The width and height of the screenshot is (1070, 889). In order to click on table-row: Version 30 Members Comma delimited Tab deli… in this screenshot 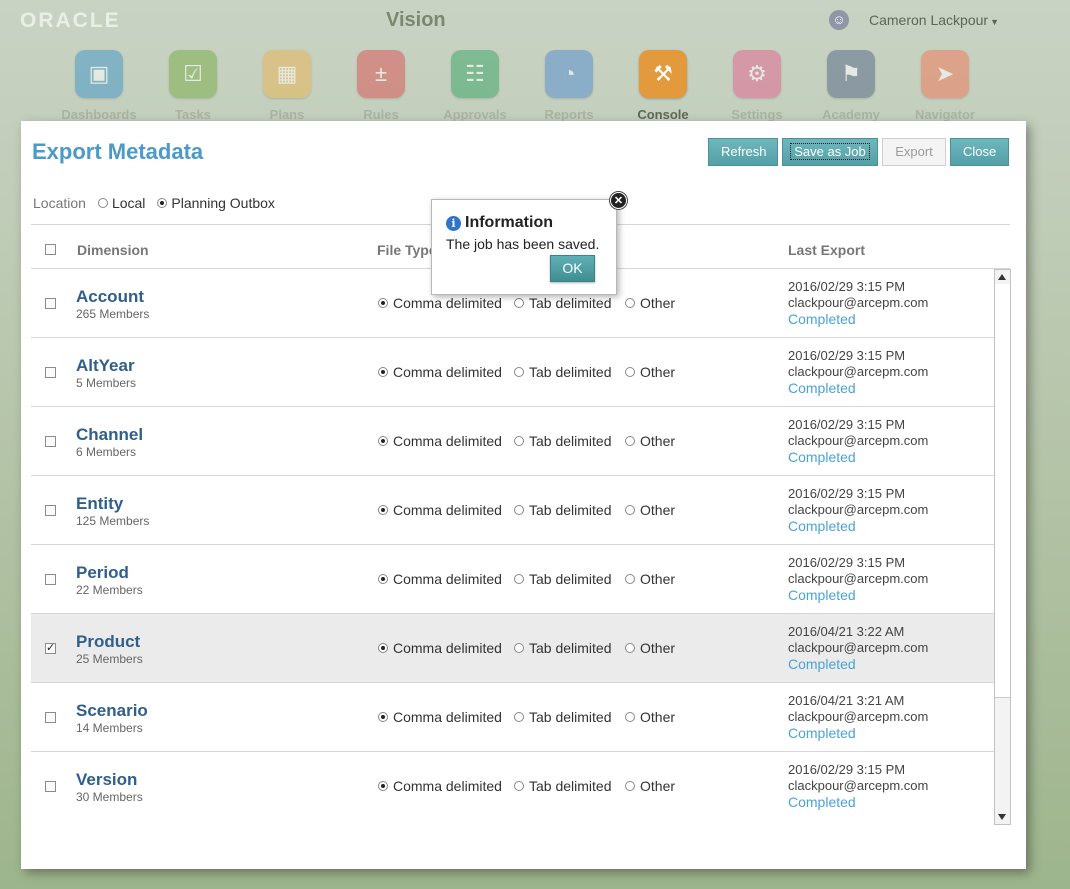, I will do `click(512, 786)`.